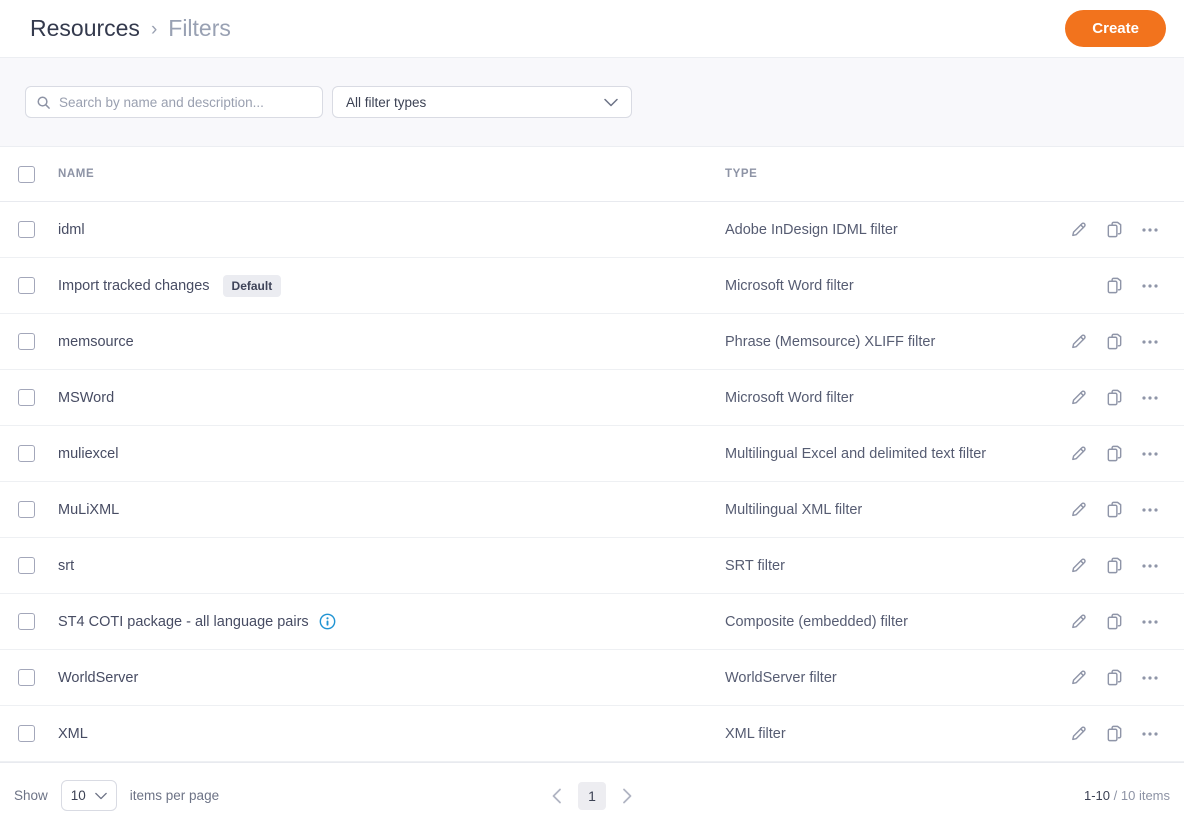 This screenshot has height=829, width=1184. What do you see at coordinates (185, 102) in the screenshot?
I see `search-input` at bounding box center [185, 102].